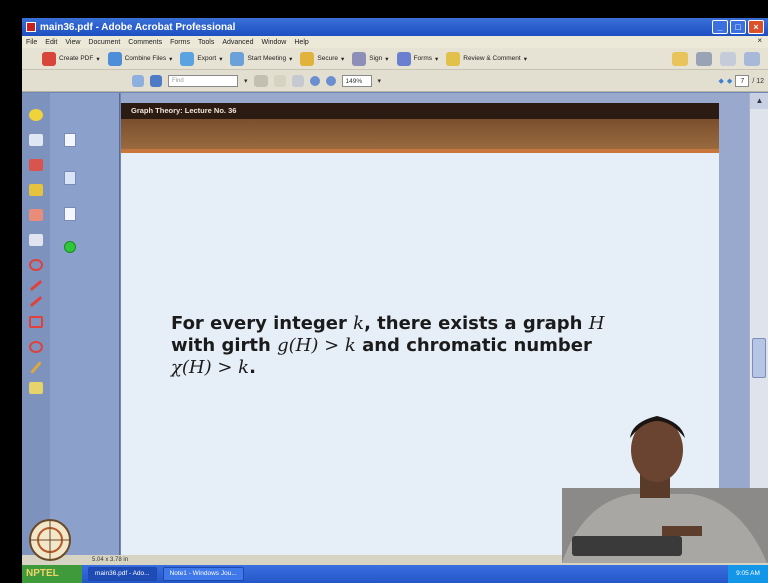 This screenshot has height=583, width=768. Describe the element at coordinates (138, 80) in the screenshot. I see `select-icon` at that location.